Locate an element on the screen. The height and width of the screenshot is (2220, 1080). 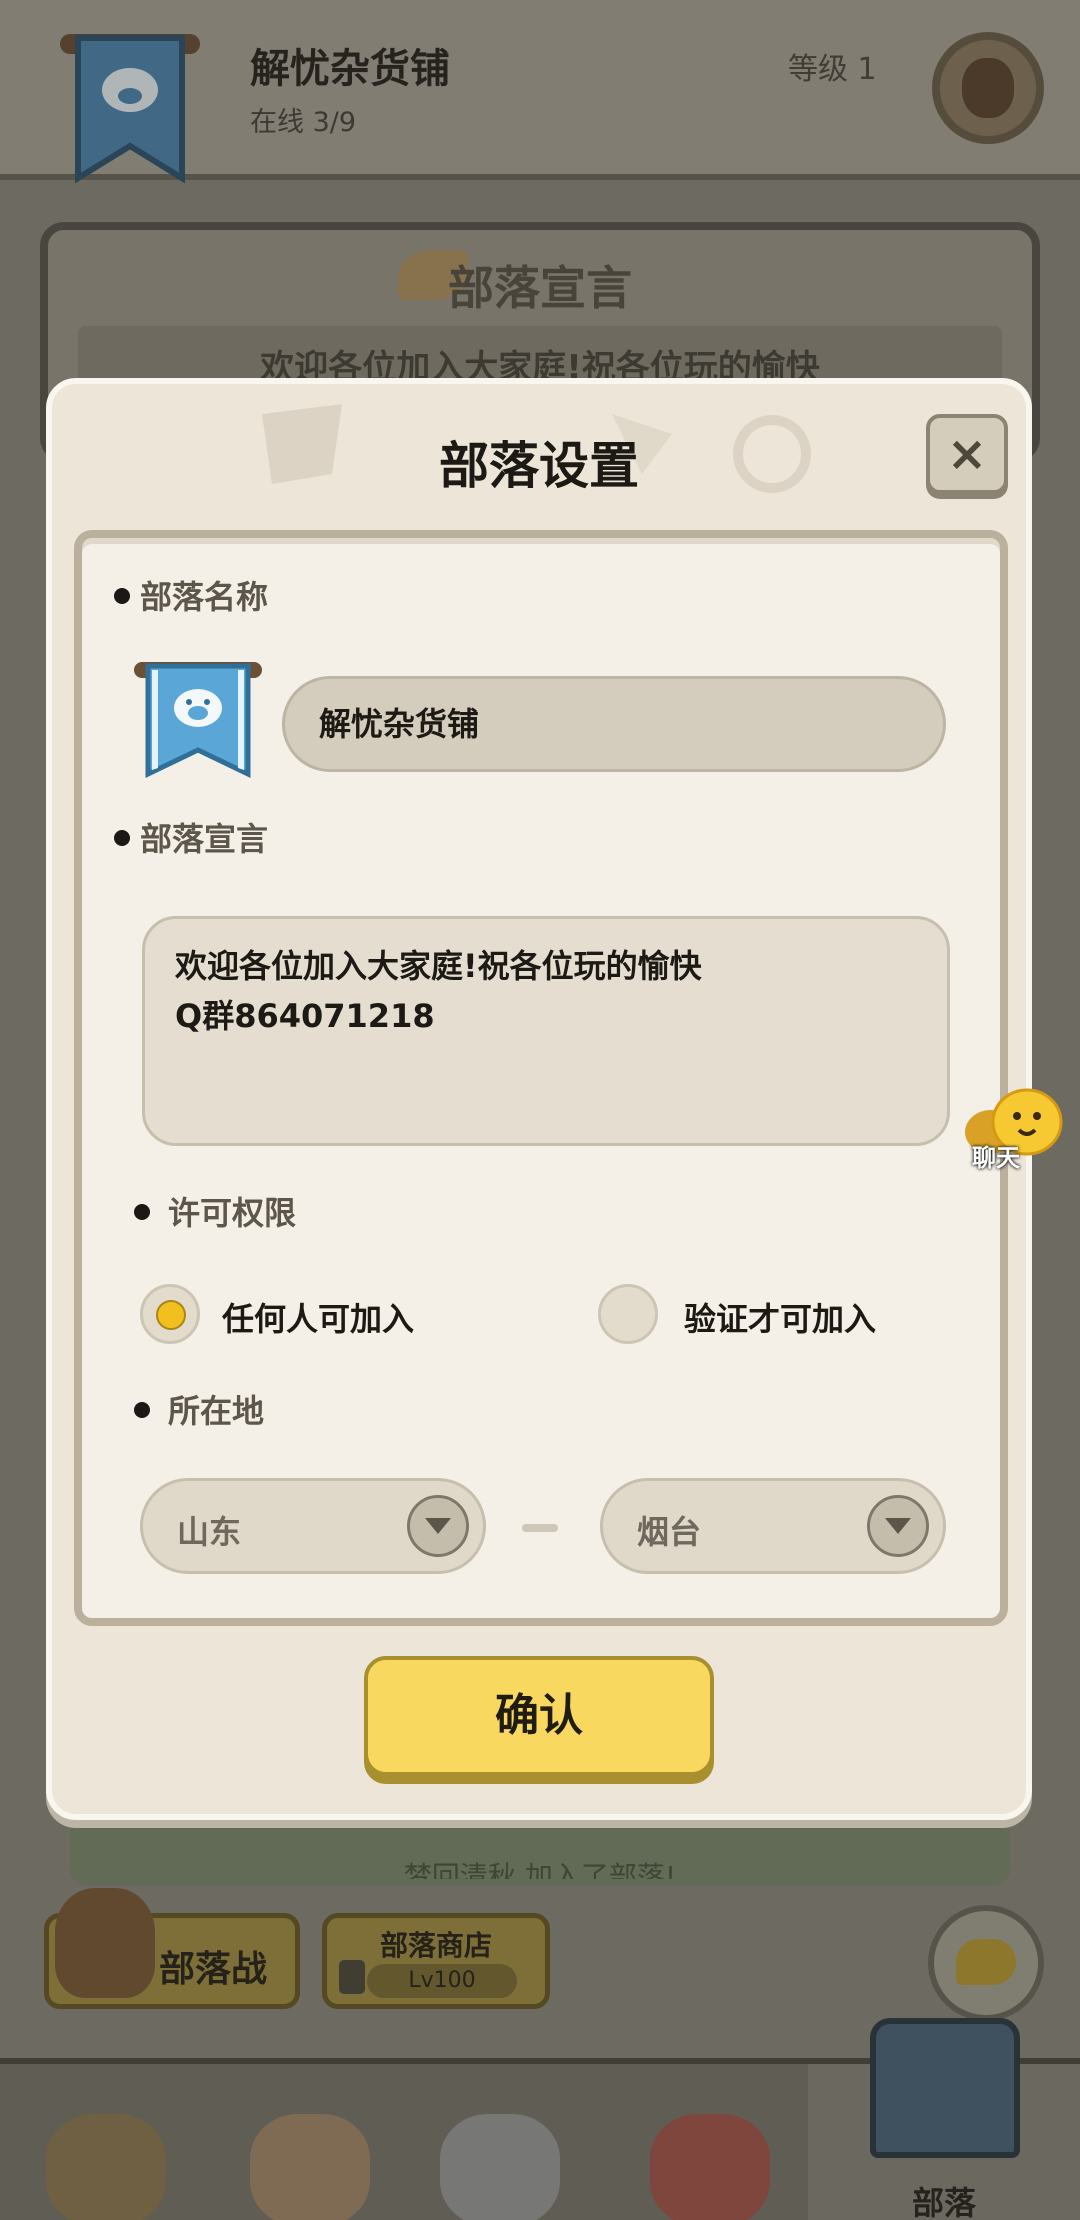
declaration-label: 部落宣言 is located at coordinates (204, 839).